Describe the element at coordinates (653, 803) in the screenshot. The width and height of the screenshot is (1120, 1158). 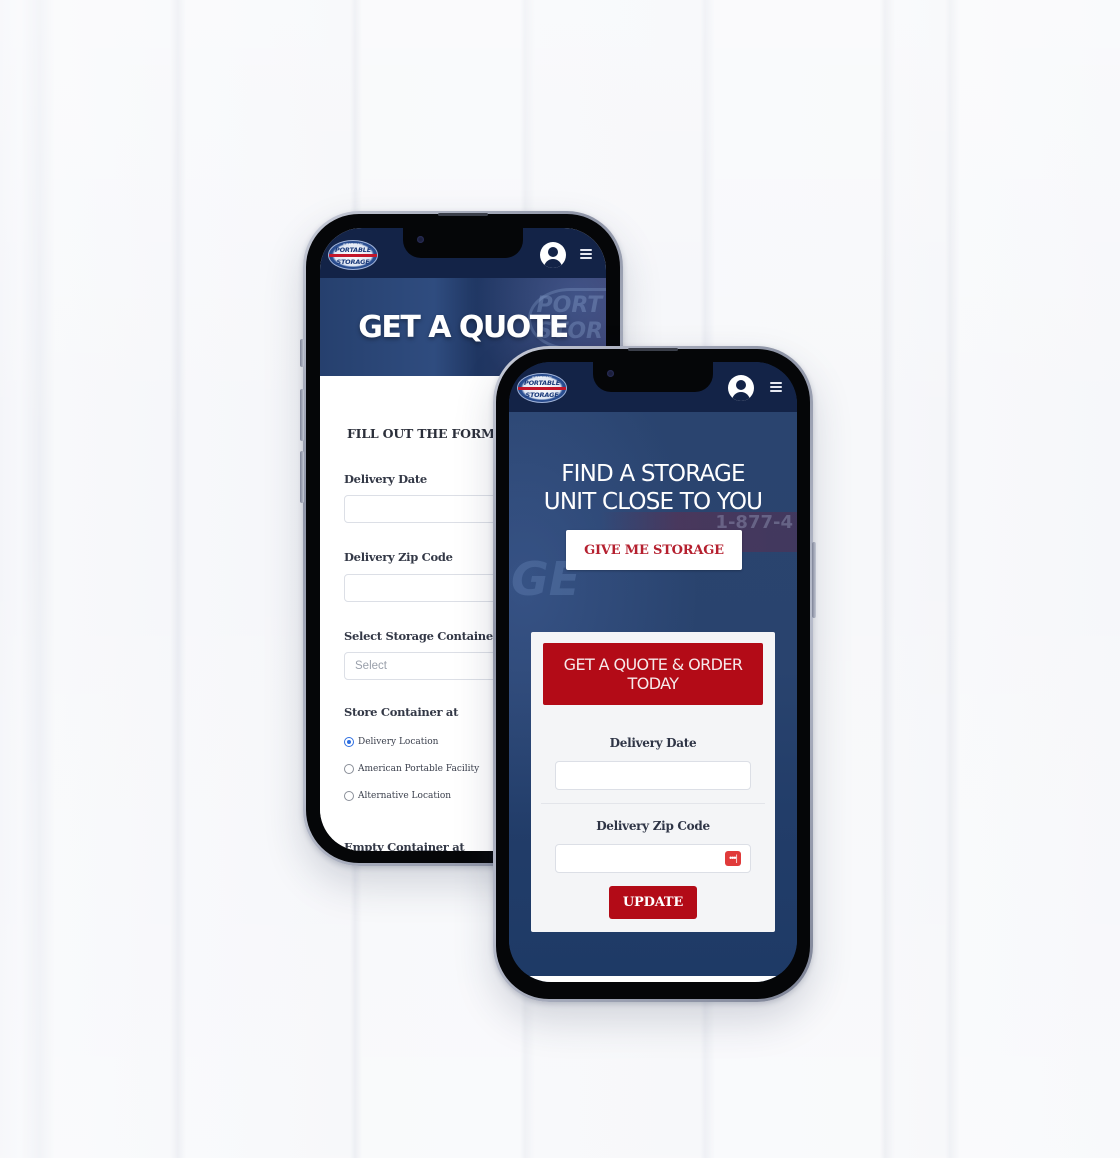
I see `card-divider` at that location.